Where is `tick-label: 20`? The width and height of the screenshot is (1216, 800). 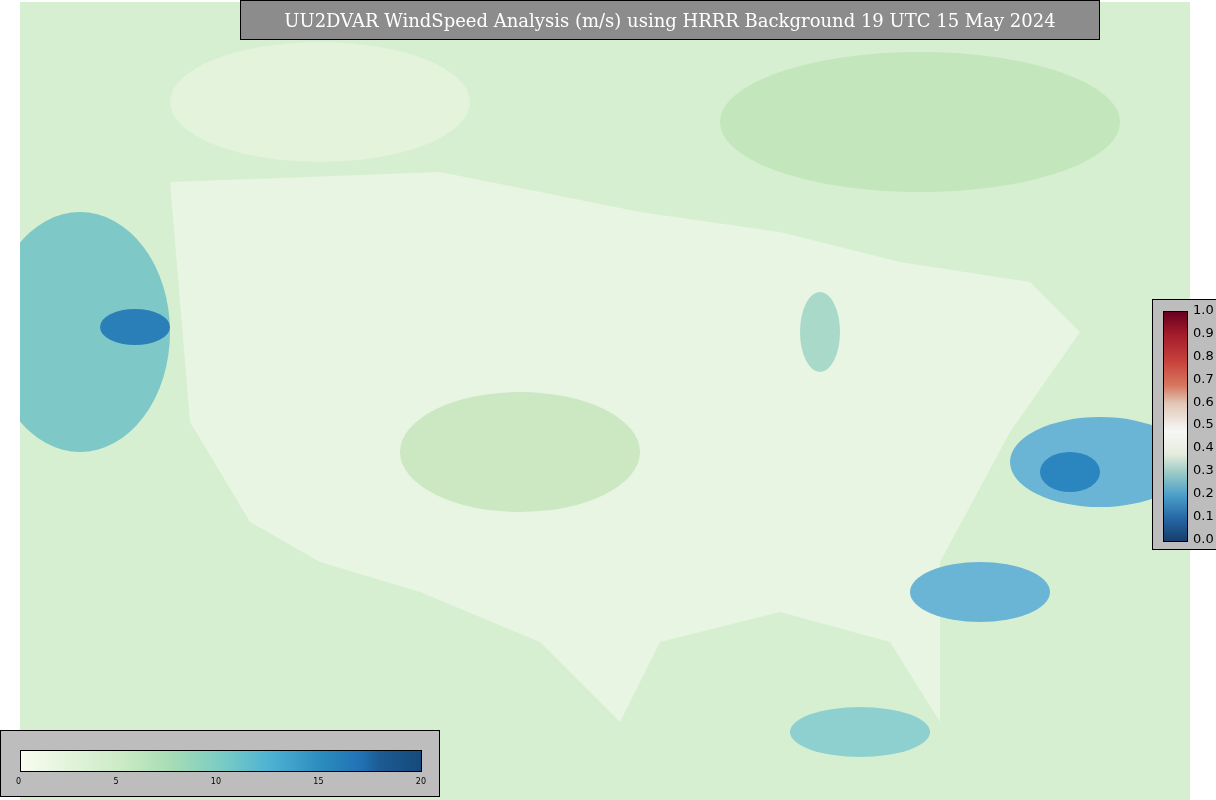 tick-label: 20 is located at coordinates (420, 781).